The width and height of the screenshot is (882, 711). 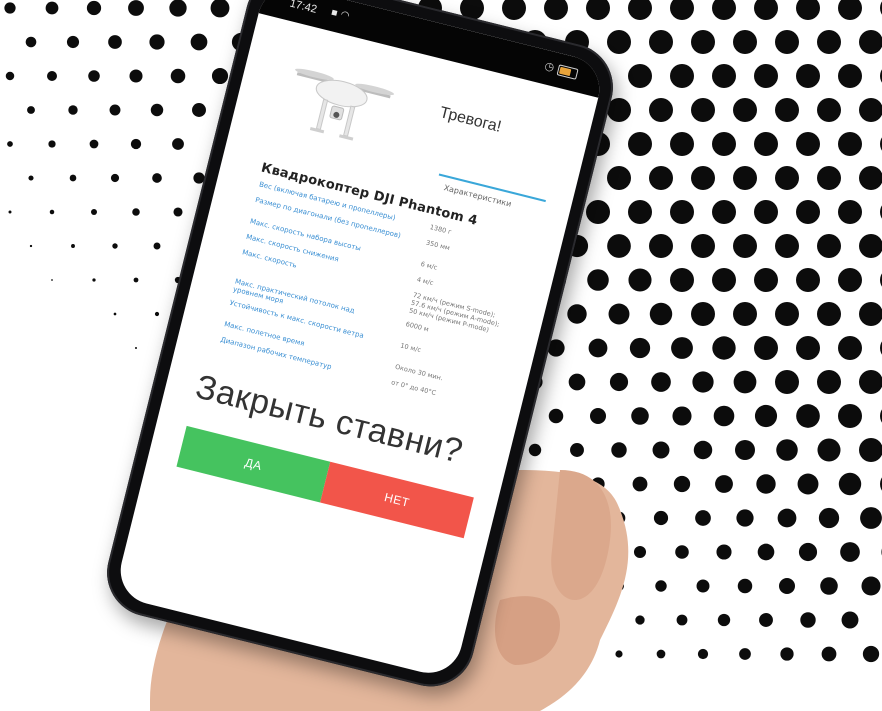 I want to click on battery-fill, so click(x=565, y=71).